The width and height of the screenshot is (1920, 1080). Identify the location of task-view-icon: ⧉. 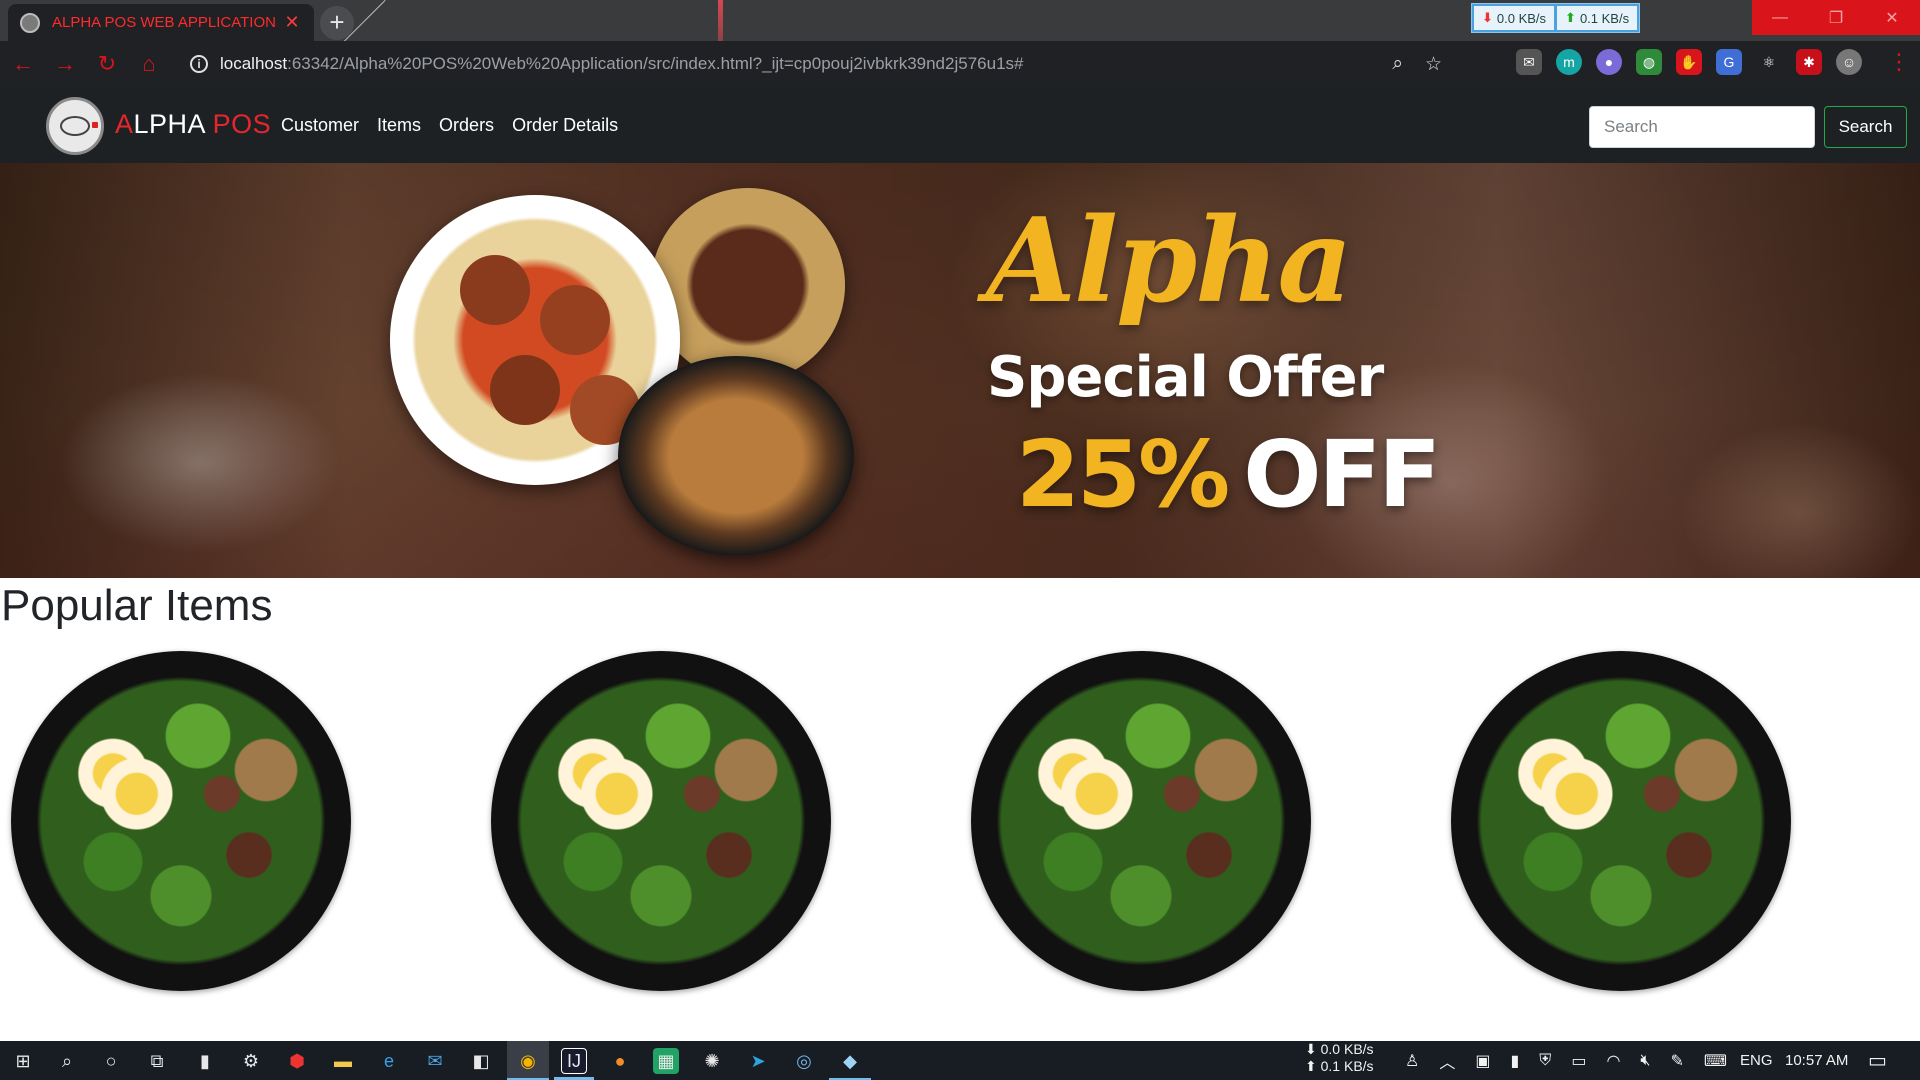
(157, 1061).